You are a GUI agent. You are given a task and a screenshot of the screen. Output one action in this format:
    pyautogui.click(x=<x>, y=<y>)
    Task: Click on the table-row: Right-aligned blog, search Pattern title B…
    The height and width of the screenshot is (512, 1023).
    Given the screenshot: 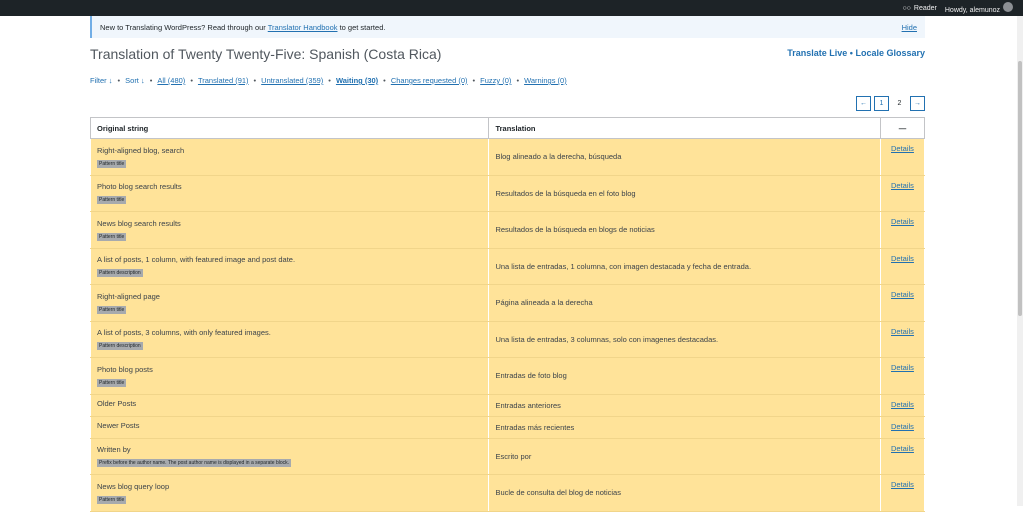 What is the action you would take?
    pyautogui.click(x=507, y=157)
    